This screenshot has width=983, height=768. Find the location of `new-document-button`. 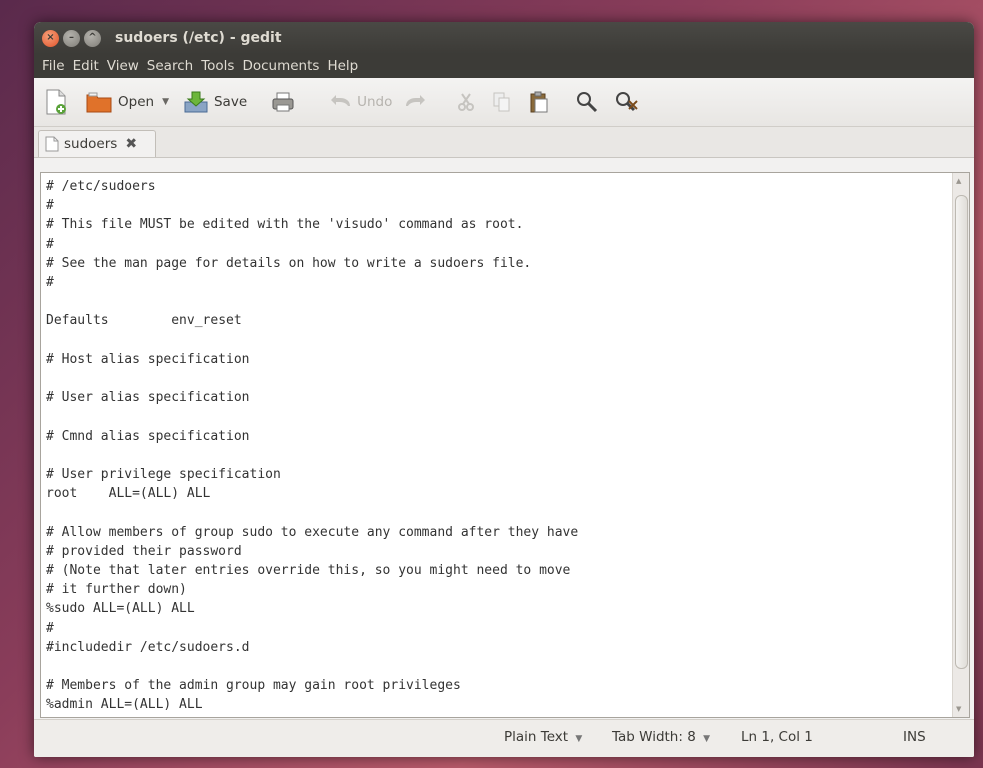

new-document-button is located at coordinates (58, 102).